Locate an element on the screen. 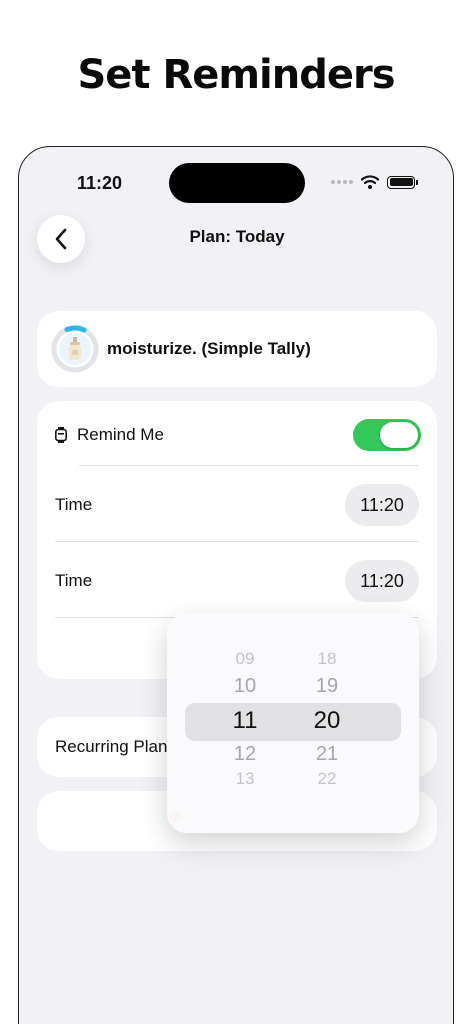  status-time: 11:20 is located at coordinates (100, 183).